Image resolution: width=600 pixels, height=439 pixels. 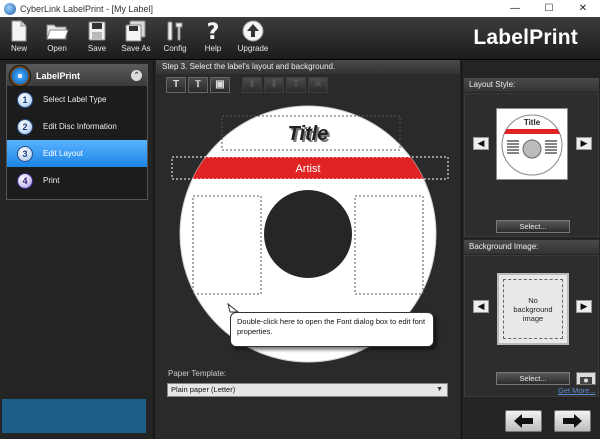 I want to click on new-label: New, so click(x=18, y=48).